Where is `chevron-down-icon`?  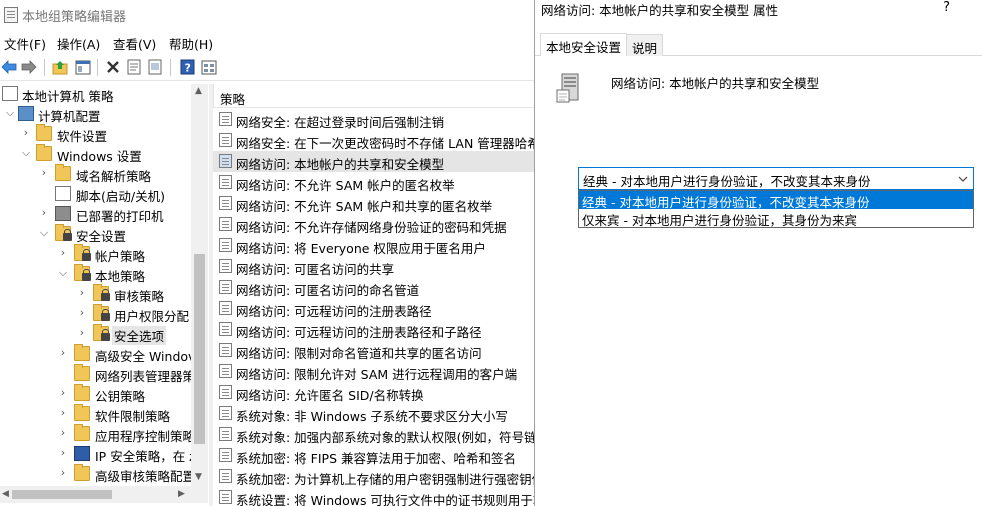 chevron-down-icon is located at coordinates (963, 179).